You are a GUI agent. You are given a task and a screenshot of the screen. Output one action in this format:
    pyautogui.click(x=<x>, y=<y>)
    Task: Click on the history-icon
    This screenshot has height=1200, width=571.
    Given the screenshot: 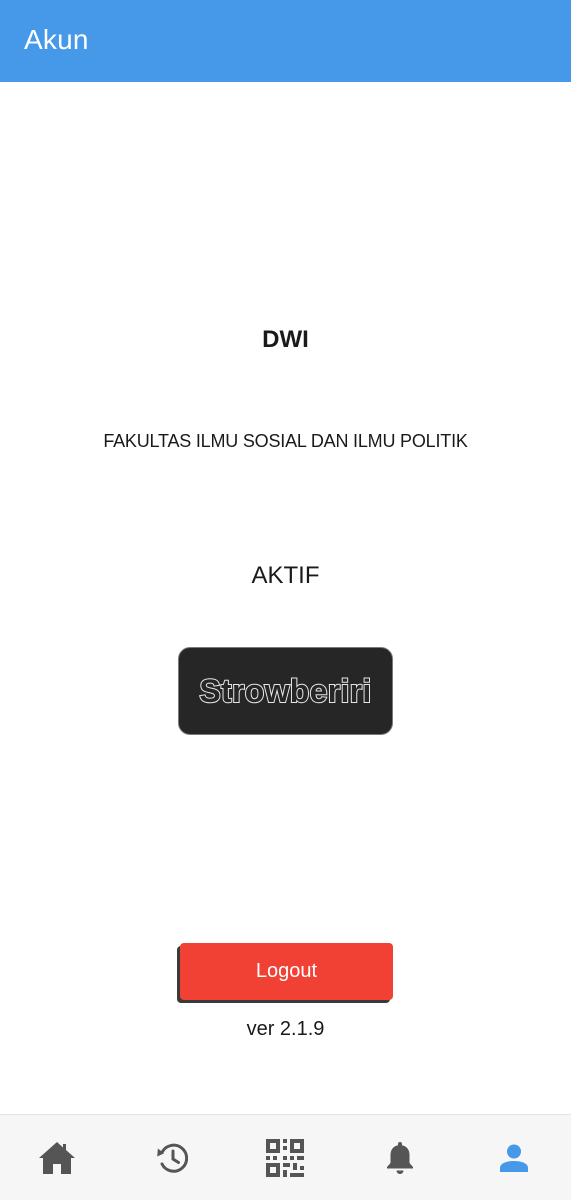 What is the action you would take?
    pyautogui.click(x=171, y=1158)
    